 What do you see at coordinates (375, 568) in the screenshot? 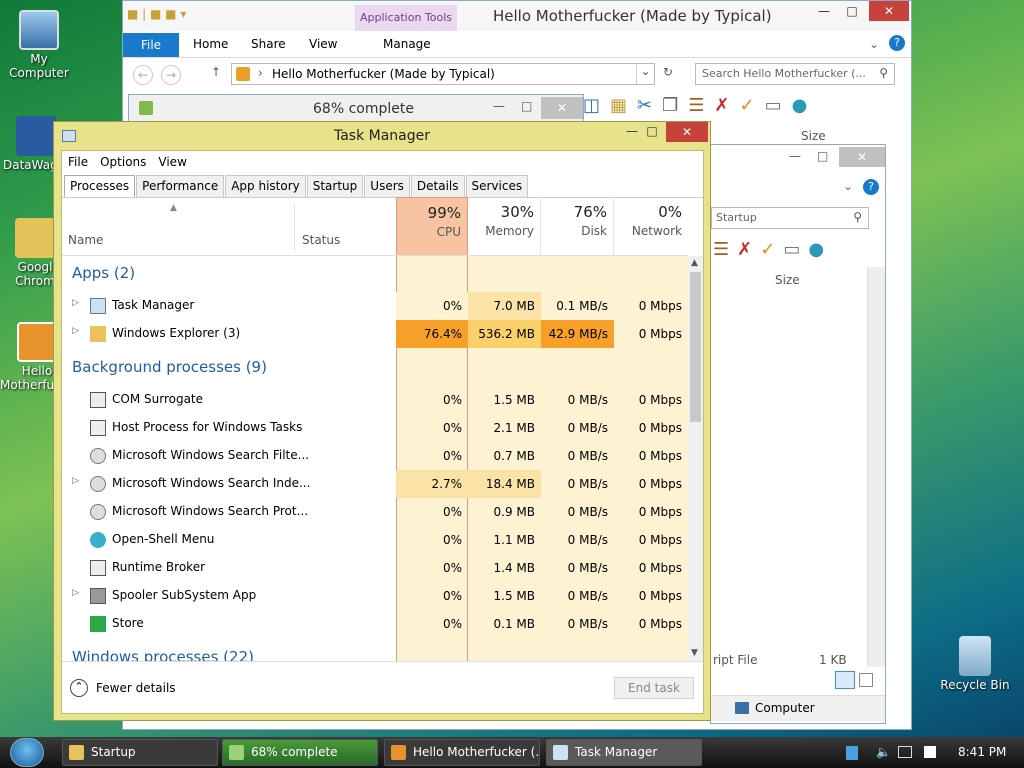
I see `table-row: Runtime Broker 0% 1.4 MB 0 MB/s 0 Mbps` at bounding box center [375, 568].